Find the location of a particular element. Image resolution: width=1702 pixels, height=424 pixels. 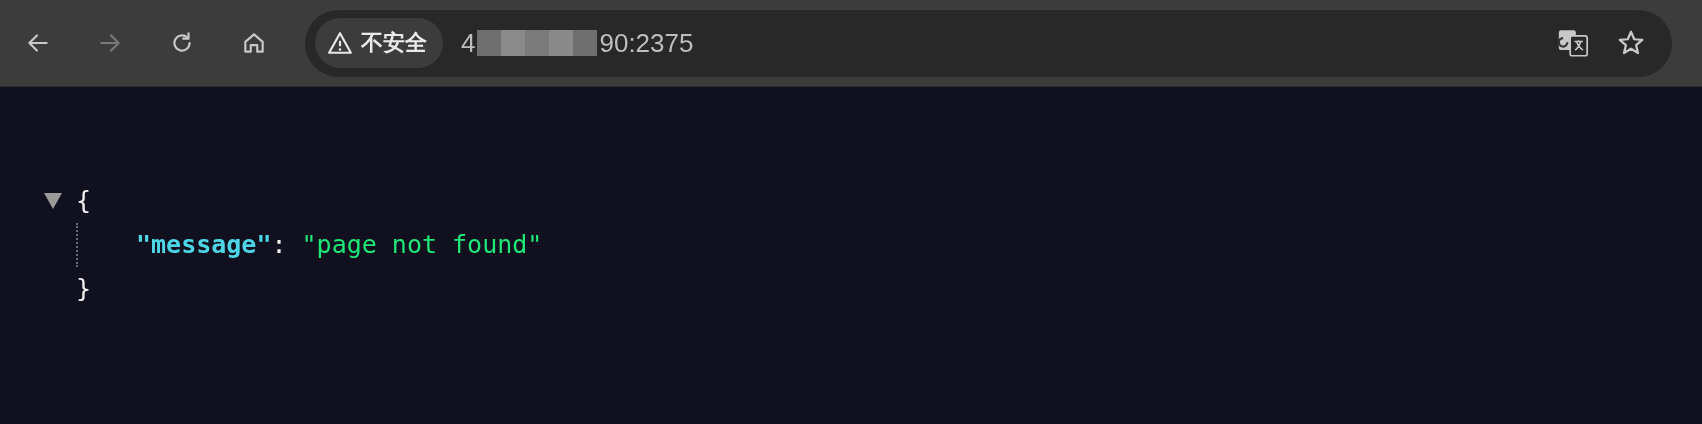

warning-icon is located at coordinates (340, 43).